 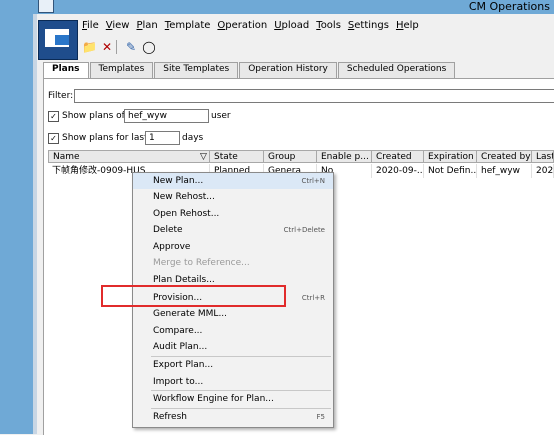 I want to click on menu-plan: Plan, so click(x=146, y=27).